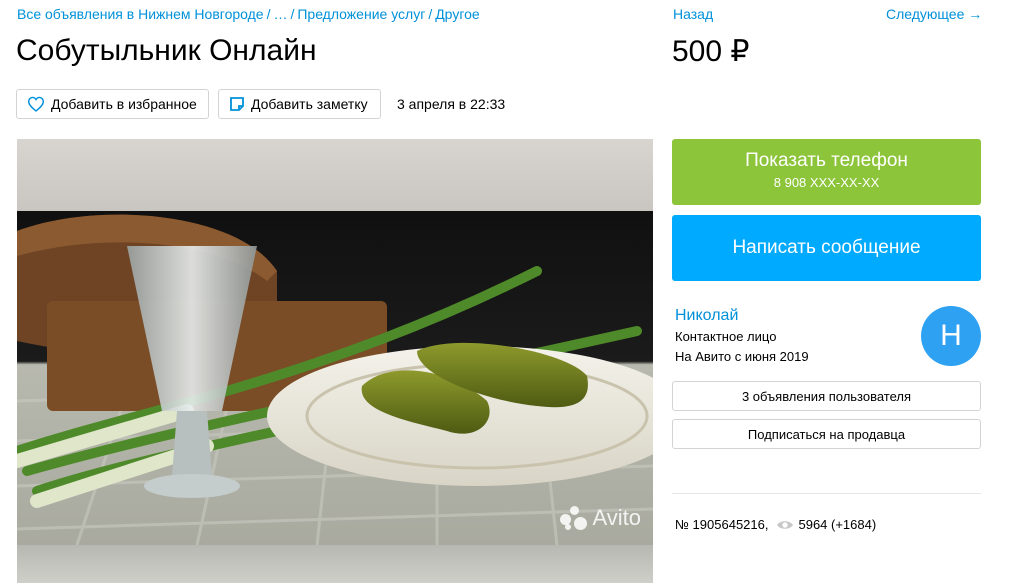 The image size is (1022, 583). Describe the element at coordinates (742, 356) in the screenshot. I see `seller-since: На Авито с июня 2019` at that location.